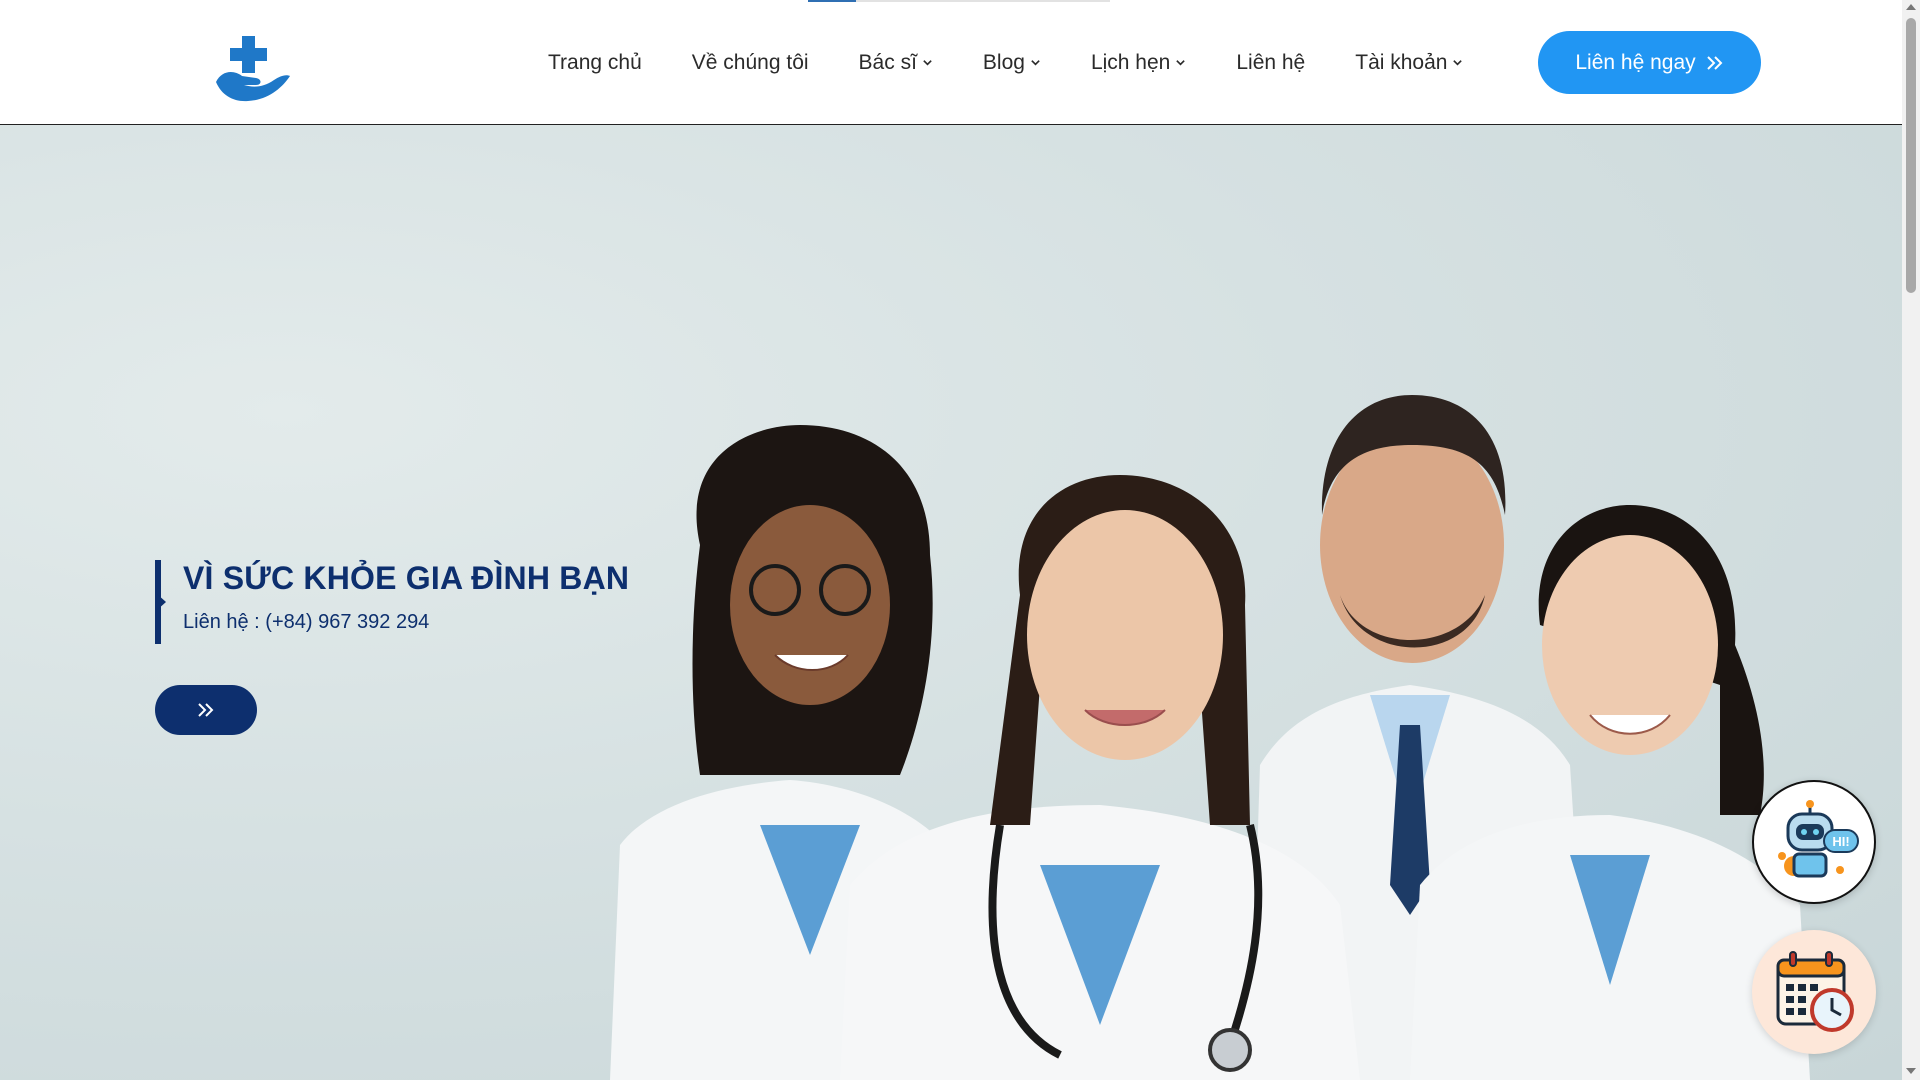 This screenshot has width=1920, height=1080. I want to click on nav-item-contact: Liên hệ, so click(1270, 63).